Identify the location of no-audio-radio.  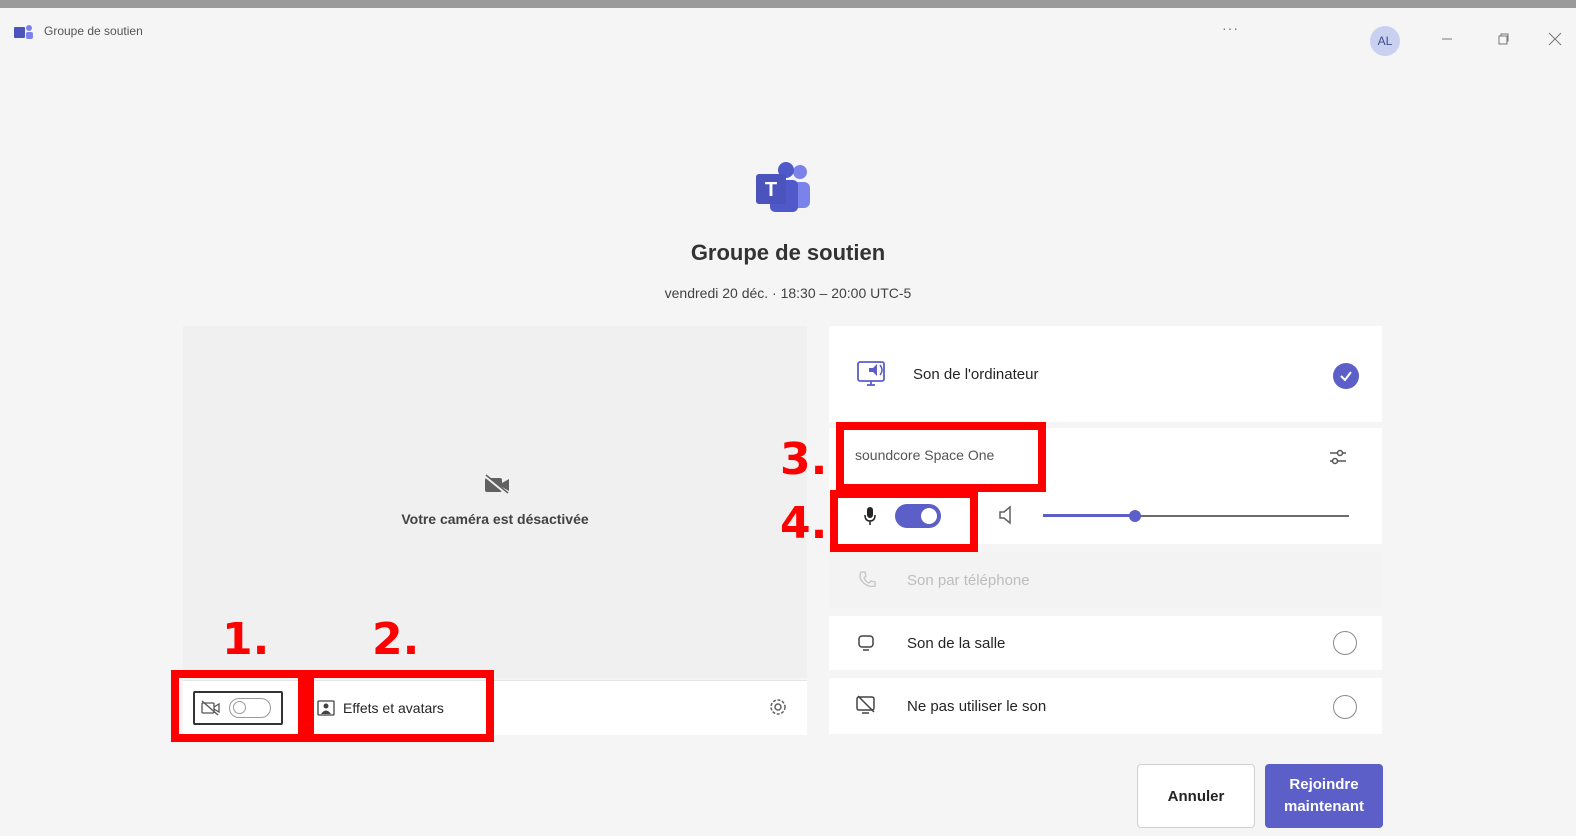
(1345, 707).